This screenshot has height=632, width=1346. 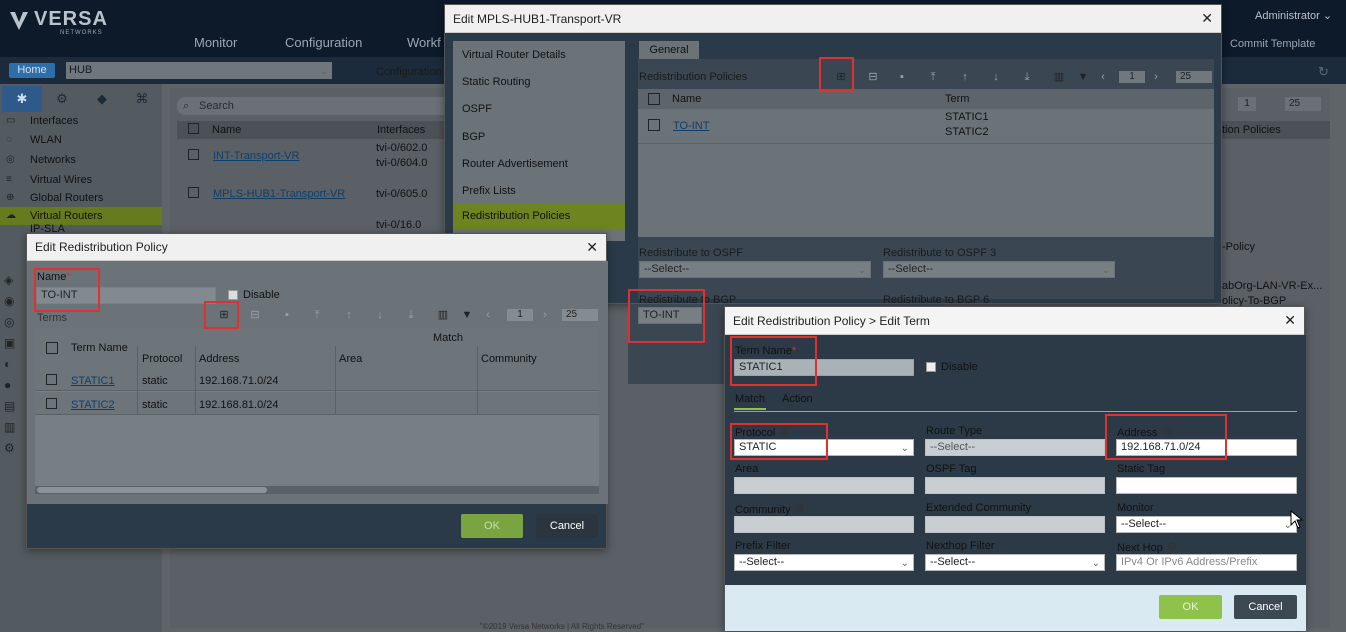 I want to click on vr-page-number: 1, so click(x=1132, y=77).